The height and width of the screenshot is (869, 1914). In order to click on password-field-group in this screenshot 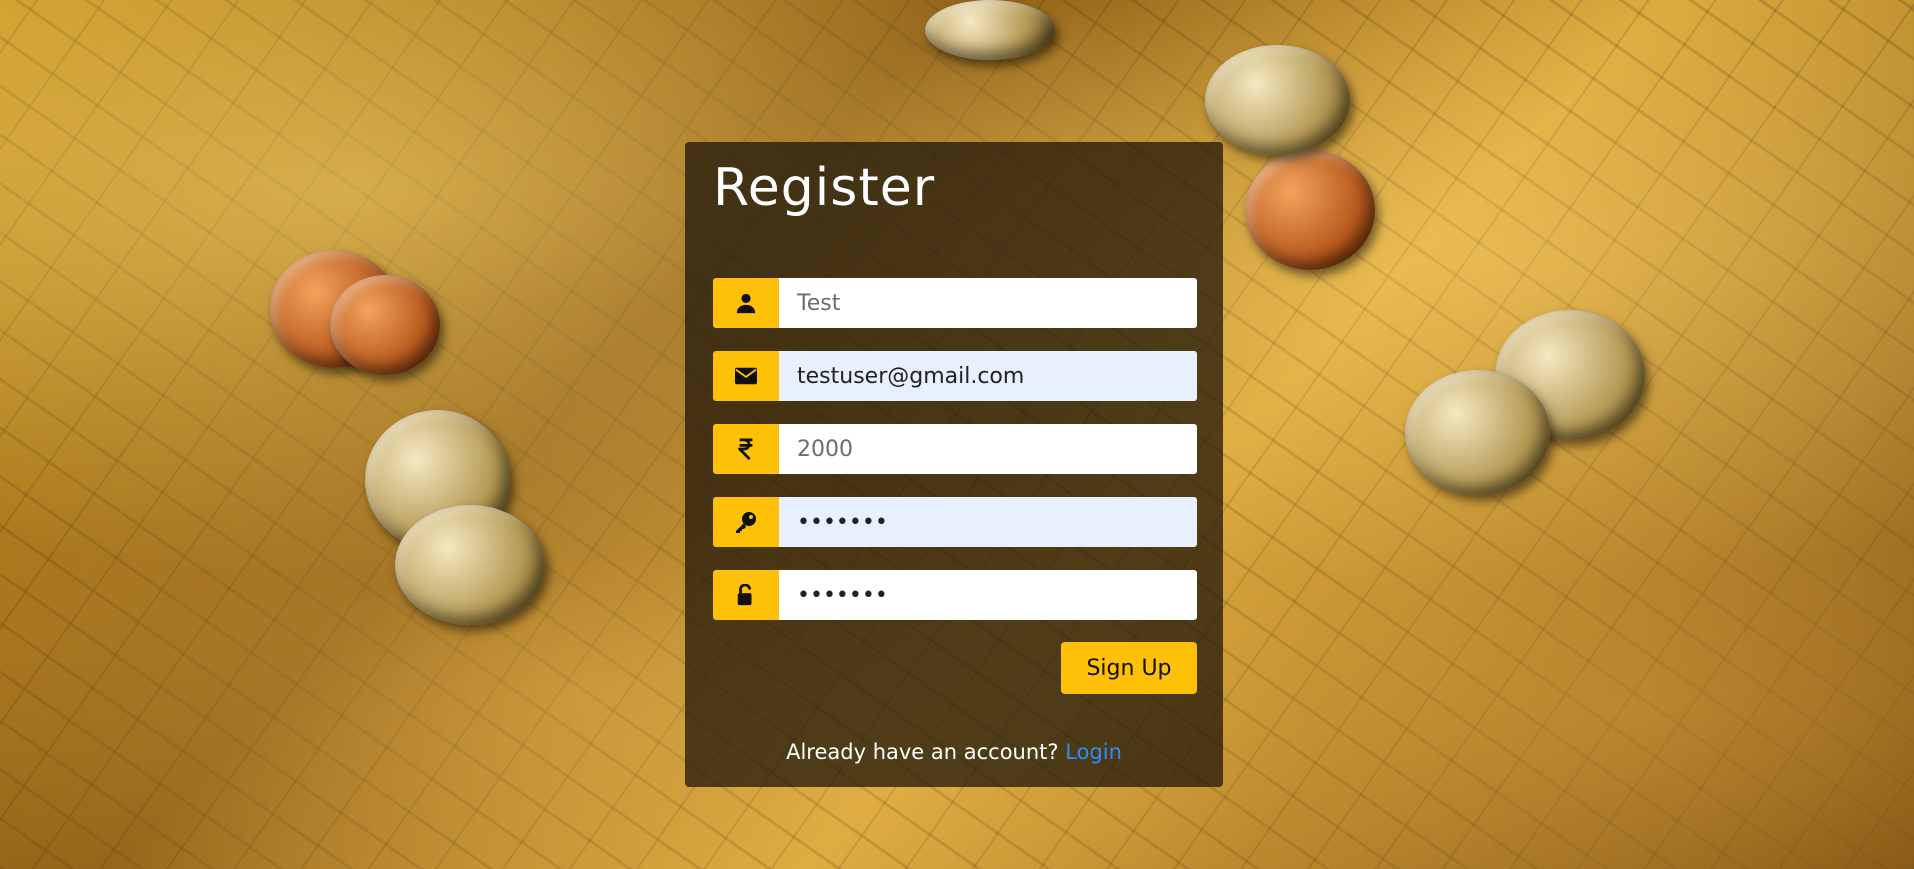, I will do `click(955, 522)`.